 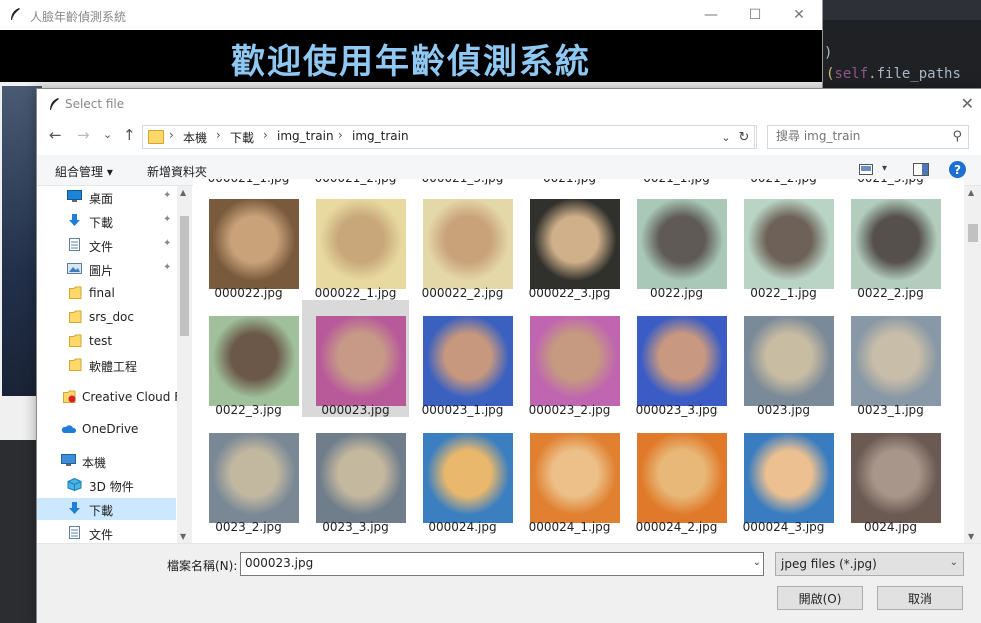 What do you see at coordinates (957, 136) in the screenshot?
I see `search-icon: ⚲` at bounding box center [957, 136].